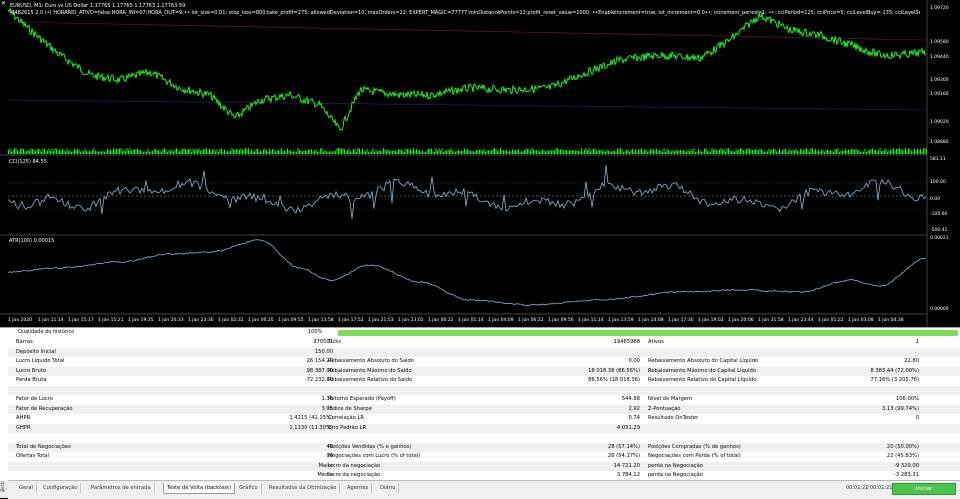 This screenshot has height=499, width=960. Describe the element at coordinates (26, 488) in the screenshot. I see `tab-0: Geral` at that location.